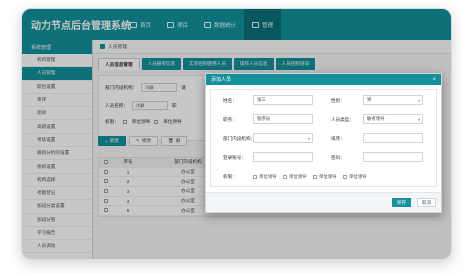  I want to click on gender-select: 男 ▾, so click(393, 100).